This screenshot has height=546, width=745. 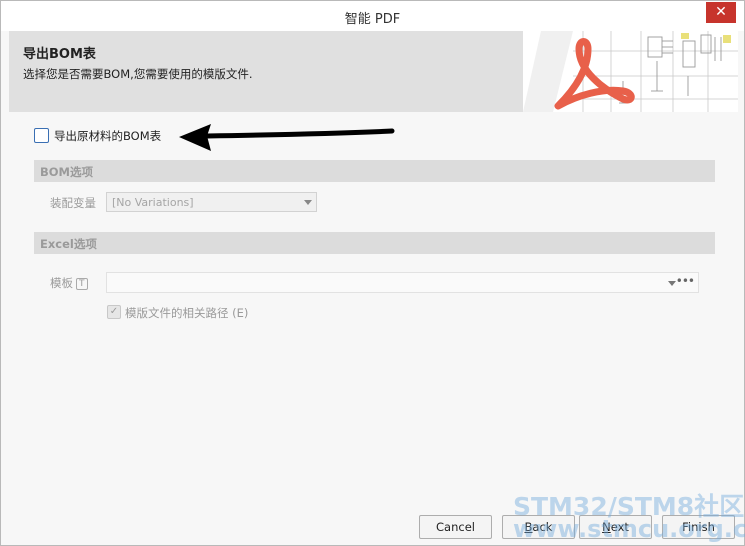 I want to click on site-watermark: STM32/STM8社区 www.stmcu.org.cn, so click(x=629, y=516).